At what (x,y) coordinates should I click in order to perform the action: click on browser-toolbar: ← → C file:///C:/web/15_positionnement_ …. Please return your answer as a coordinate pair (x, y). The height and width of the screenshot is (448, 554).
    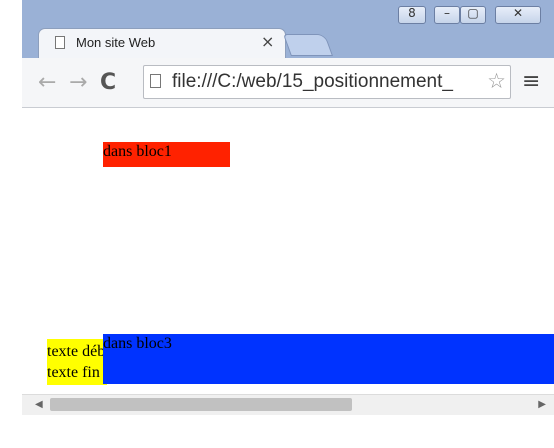
    Looking at the image, I should click on (288, 83).